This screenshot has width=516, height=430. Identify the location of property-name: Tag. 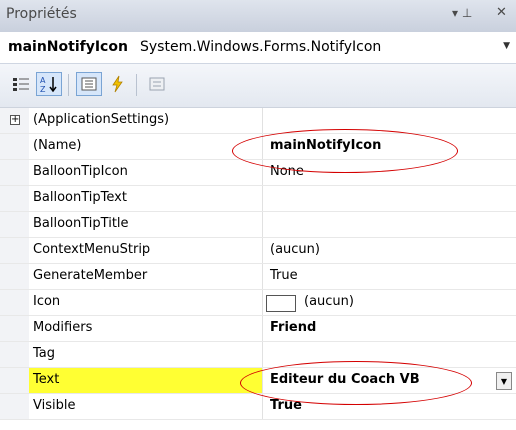
(44, 353).